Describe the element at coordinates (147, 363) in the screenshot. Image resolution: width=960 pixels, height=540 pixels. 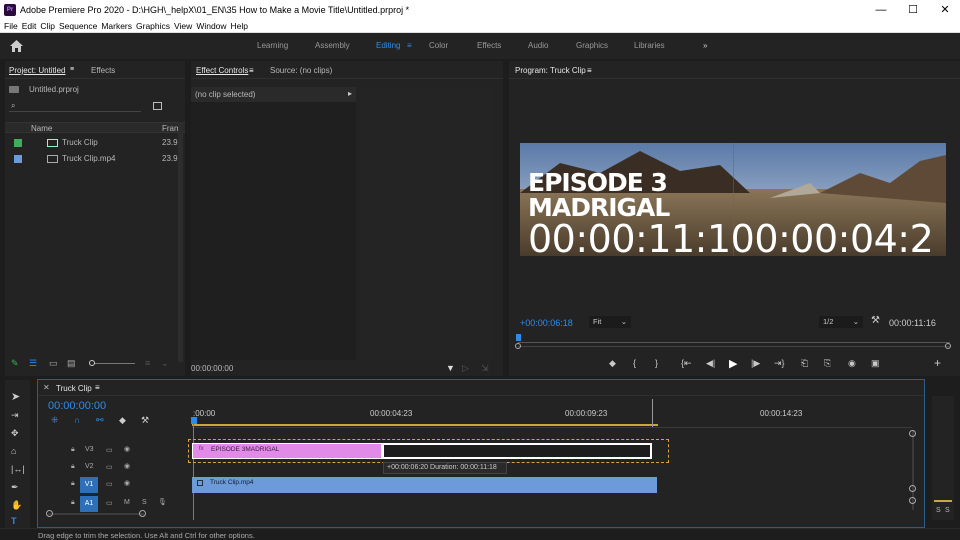
I see `sort-icon: ≡` at that location.